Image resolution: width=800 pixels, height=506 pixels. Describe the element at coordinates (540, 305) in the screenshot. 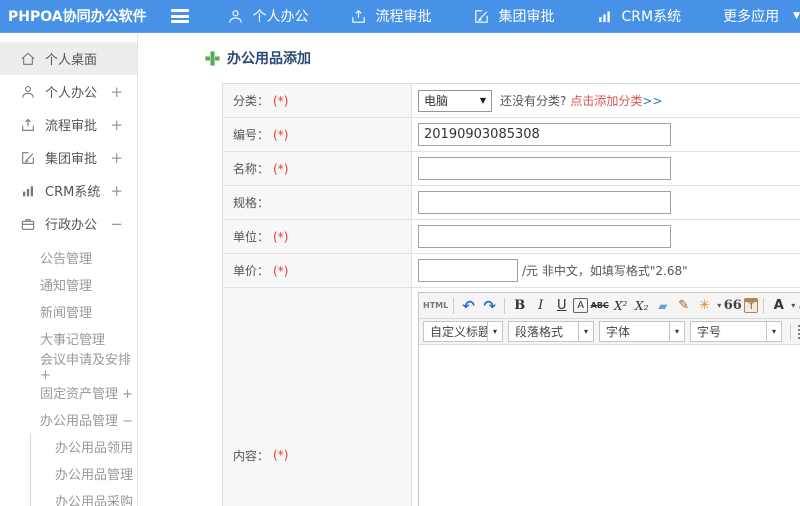

I see `italic-button: I` at that location.